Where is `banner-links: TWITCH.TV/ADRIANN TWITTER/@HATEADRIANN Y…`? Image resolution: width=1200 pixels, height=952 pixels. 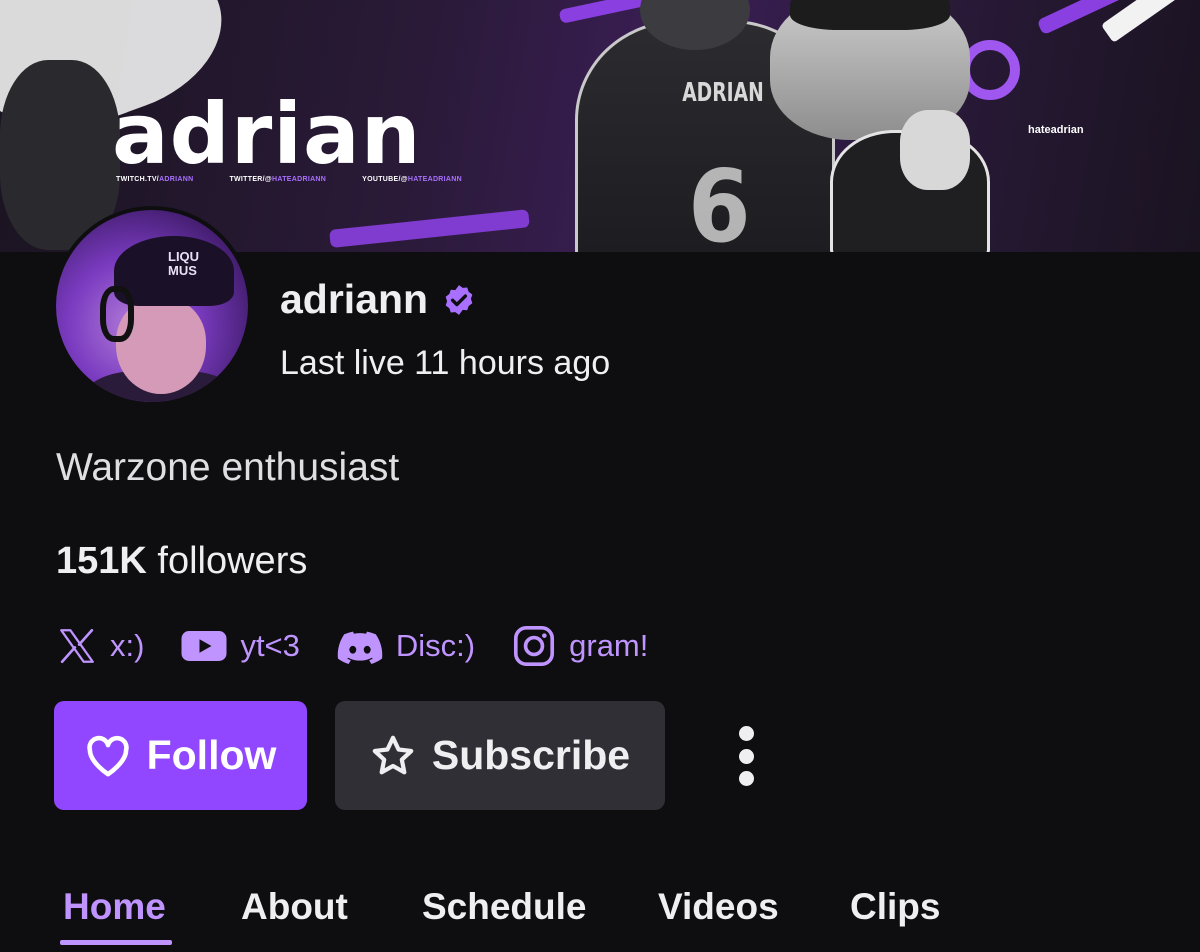
banner-links: TWITCH.TV/ADRIANN TWITTER/@HATEADRIANN Y… is located at coordinates (289, 179).